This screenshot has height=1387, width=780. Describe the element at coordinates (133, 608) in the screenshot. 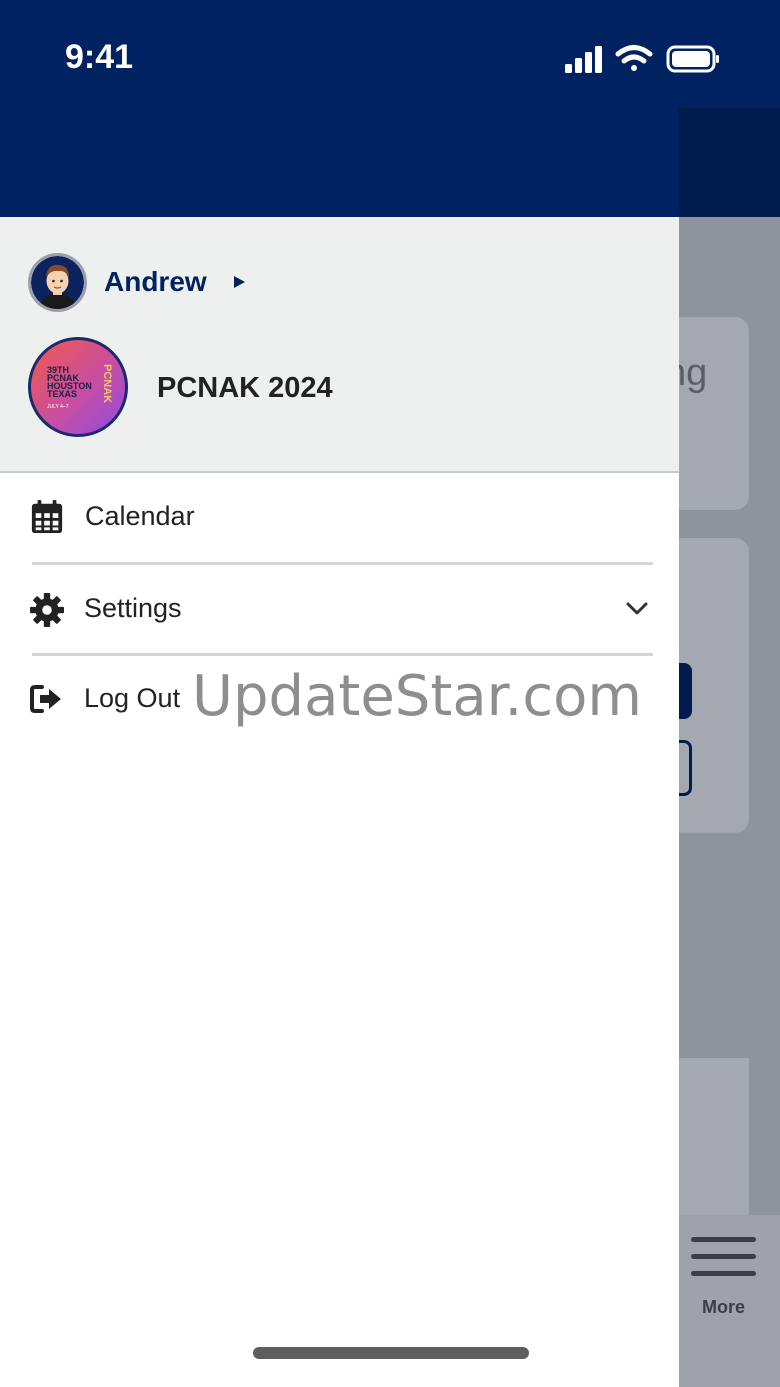

I see `menu-item-label: Settings` at that location.